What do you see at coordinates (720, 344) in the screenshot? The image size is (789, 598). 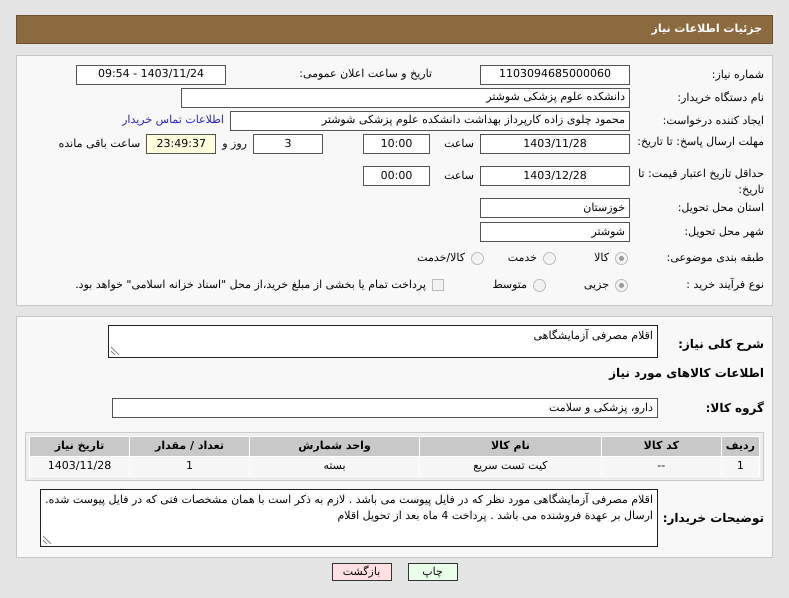 I see `field-label: شرح کلی نیاز:` at bounding box center [720, 344].